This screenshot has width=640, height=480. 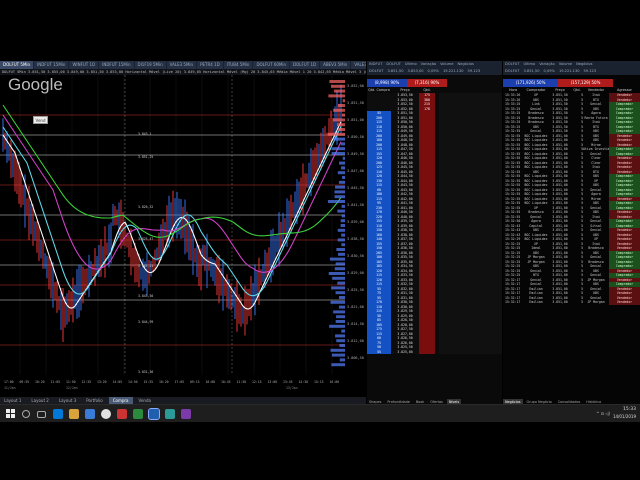 I want to click on search-icon, so click(x=26, y=414).